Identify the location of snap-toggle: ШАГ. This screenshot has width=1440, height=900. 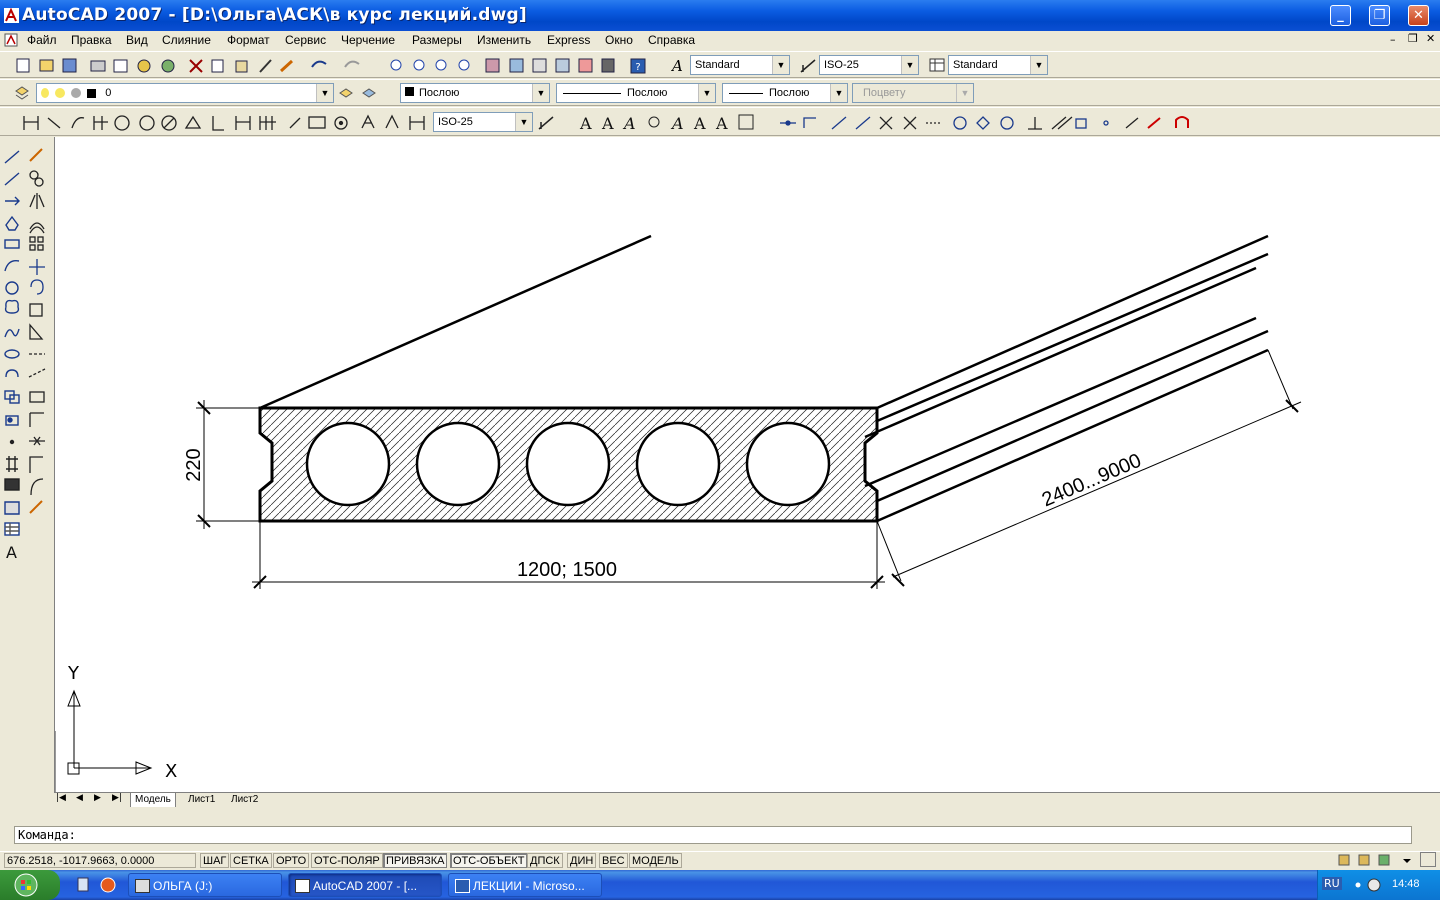
(215, 860).